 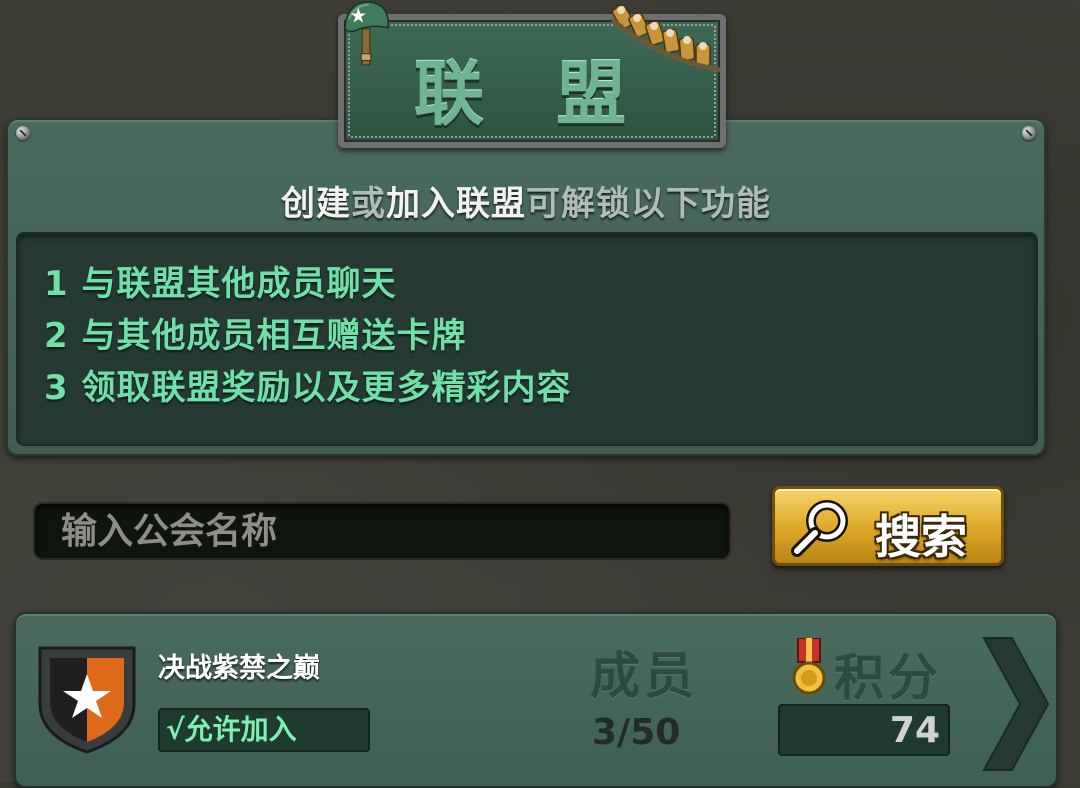 I want to click on feature-item: 3 领取联盟奖励以及更多精彩内容, so click(x=308, y=388).